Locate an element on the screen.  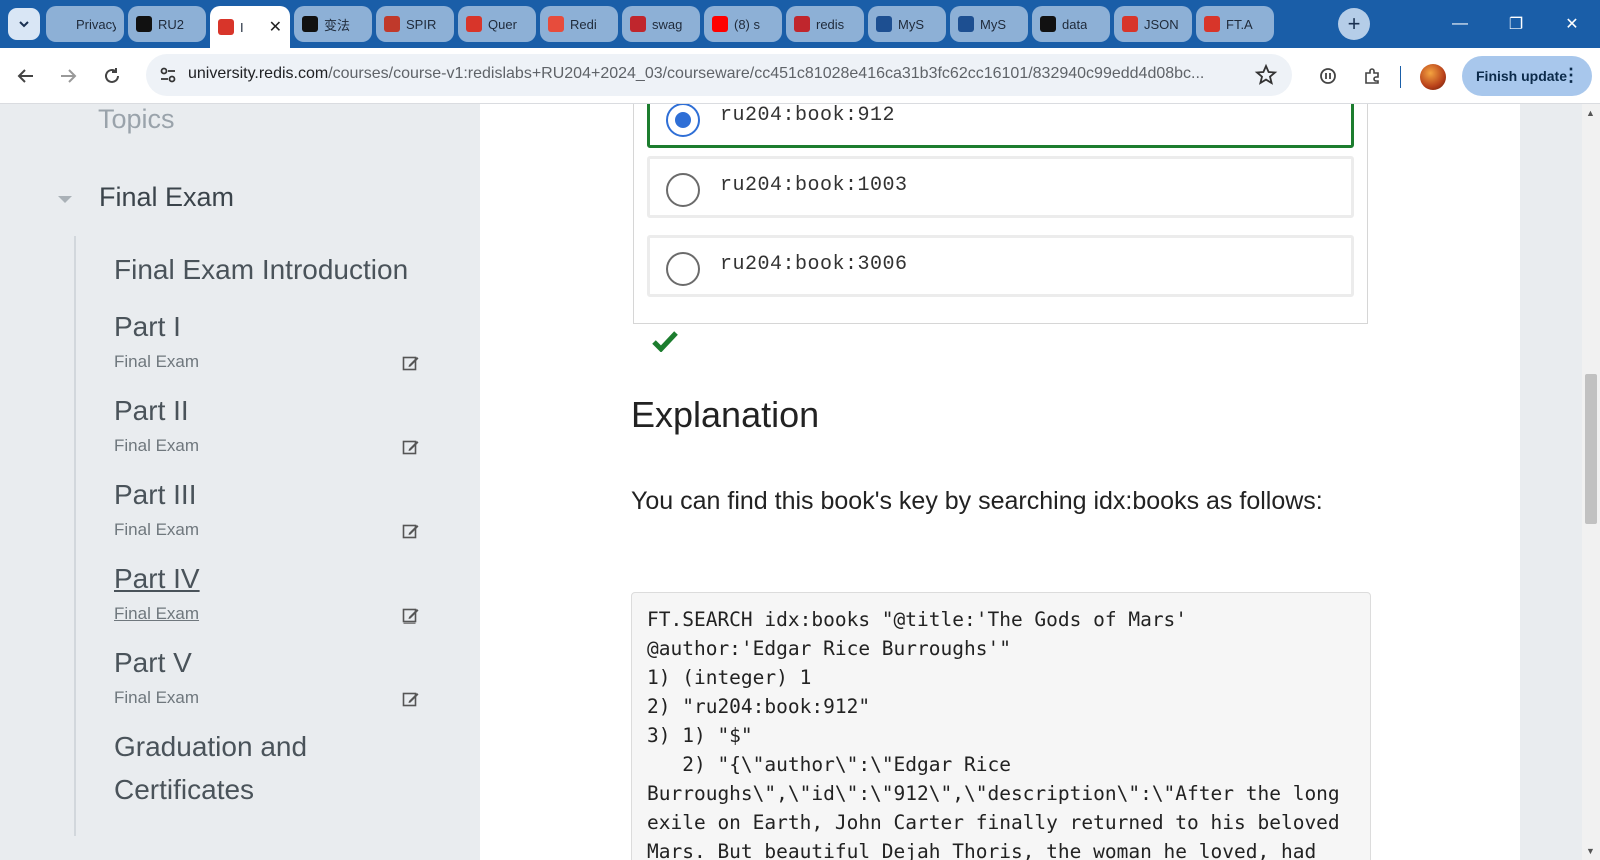
tab: FT.A is located at coordinates (1235, 24).